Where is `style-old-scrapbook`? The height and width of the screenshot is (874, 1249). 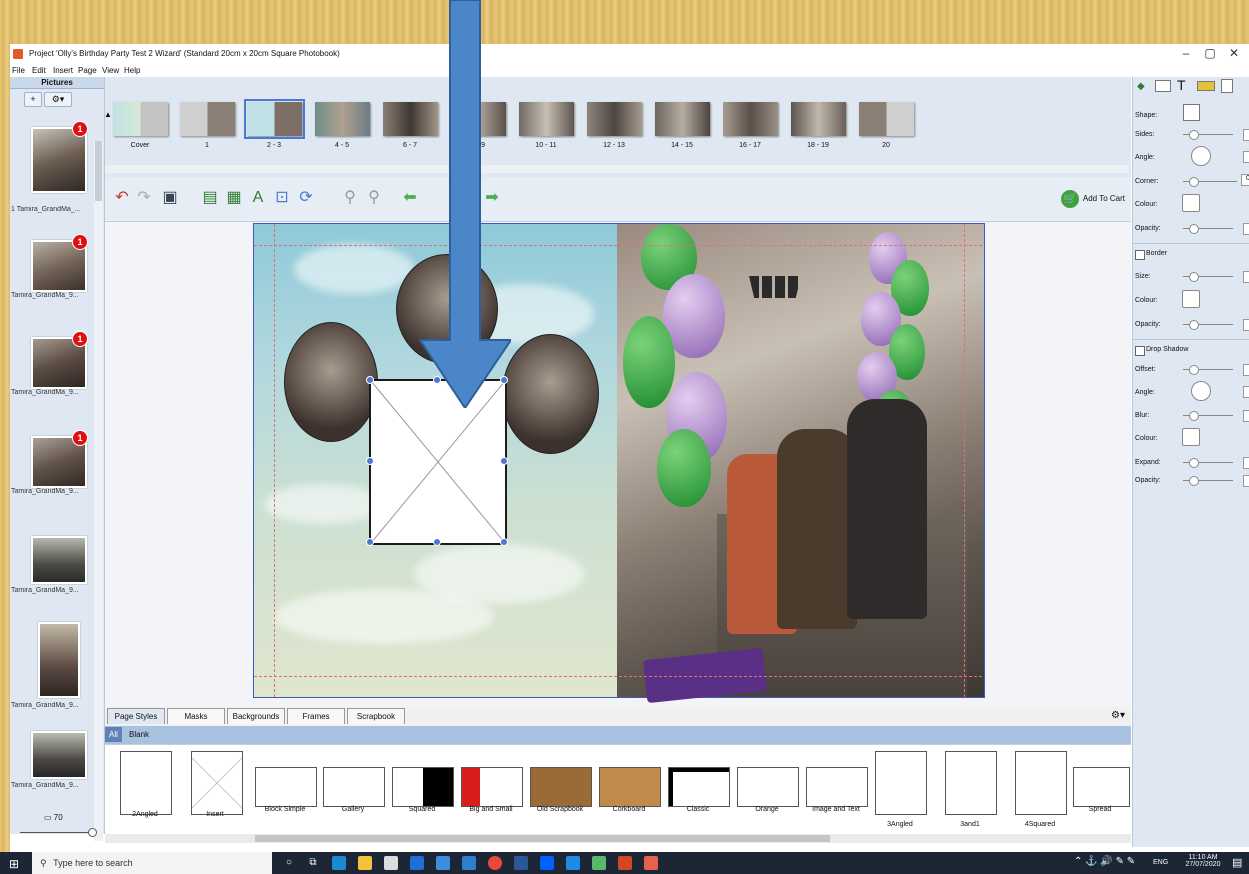 style-old-scrapbook is located at coordinates (561, 787).